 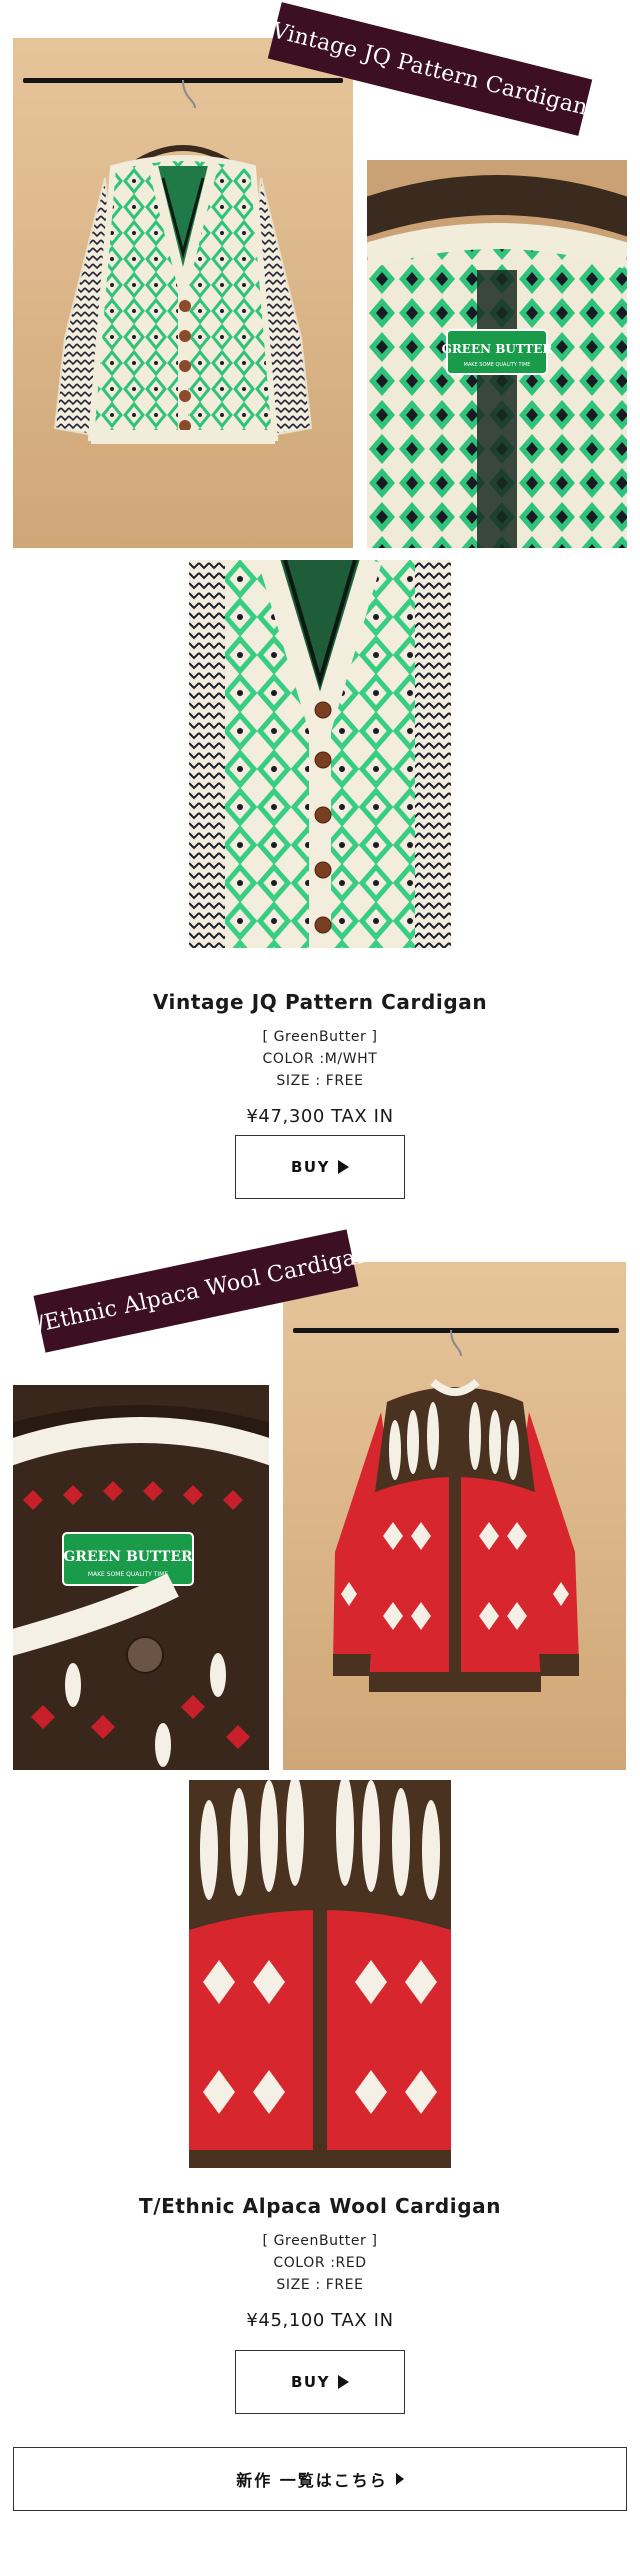 I want to click on cardigan-white-green-illustration, so click(x=183, y=261).